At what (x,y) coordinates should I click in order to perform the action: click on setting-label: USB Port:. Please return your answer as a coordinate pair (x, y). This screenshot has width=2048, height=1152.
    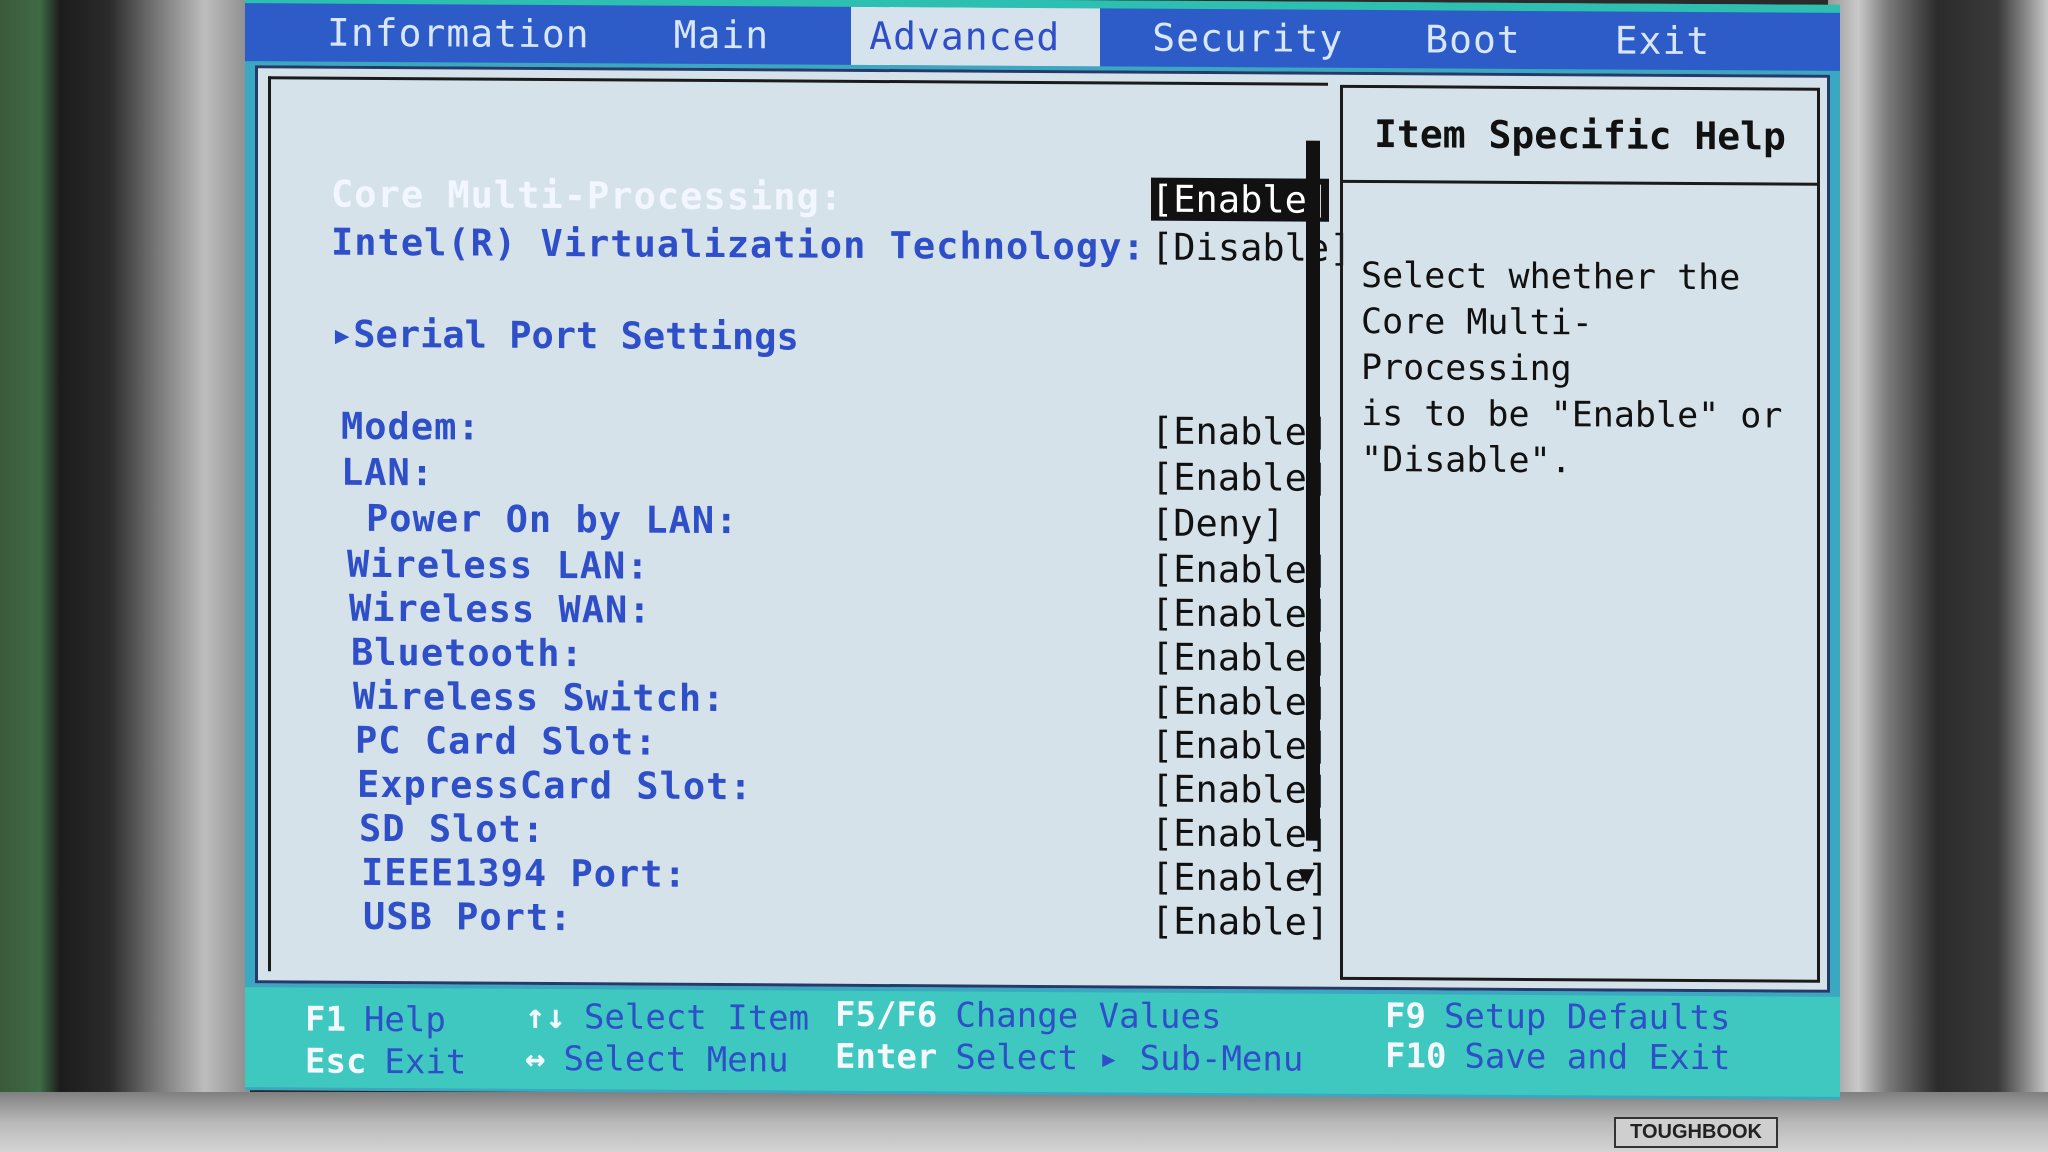
    Looking at the image, I should click on (468, 916).